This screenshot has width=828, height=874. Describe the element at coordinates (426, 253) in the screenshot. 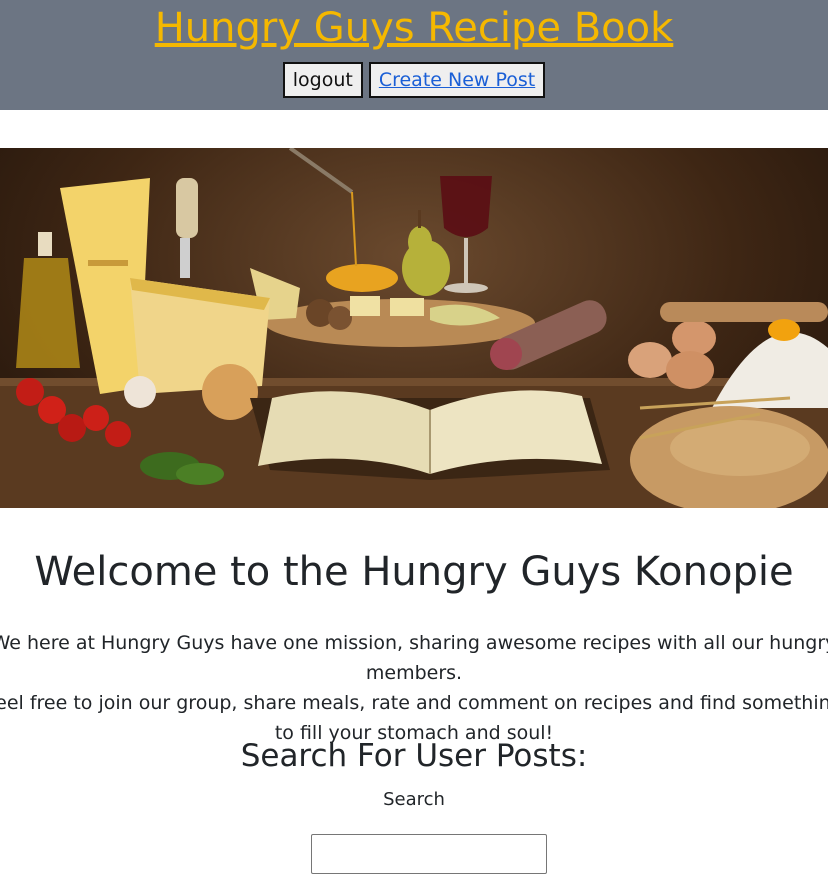

I see `pear-icon` at that location.